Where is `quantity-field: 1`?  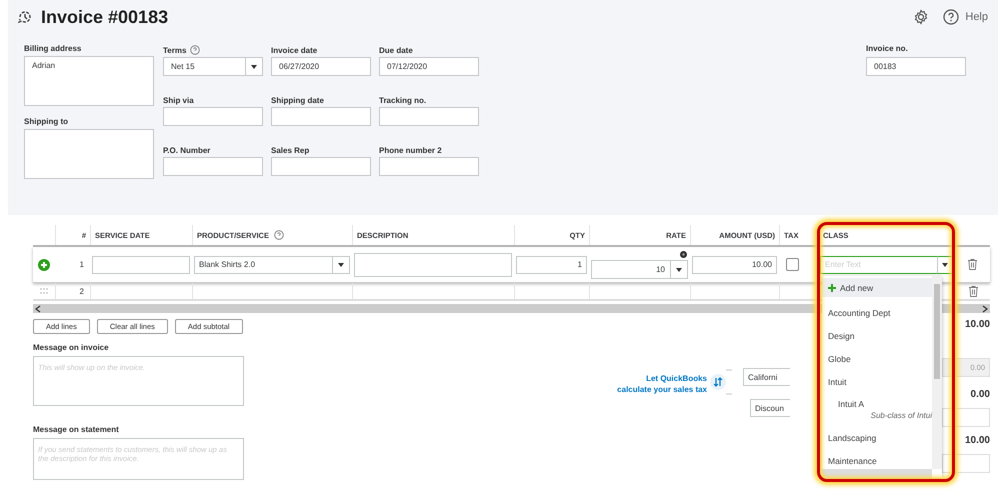 quantity-field: 1 is located at coordinates (551, 265).